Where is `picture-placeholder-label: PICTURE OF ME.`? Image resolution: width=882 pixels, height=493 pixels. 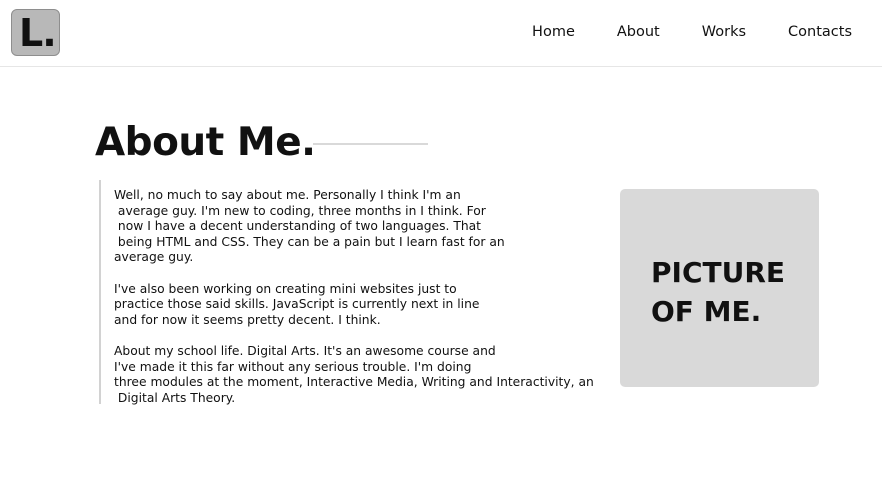 picture-placeholder-label: PICTURE OF ME. is located at coordinates (718, 292).